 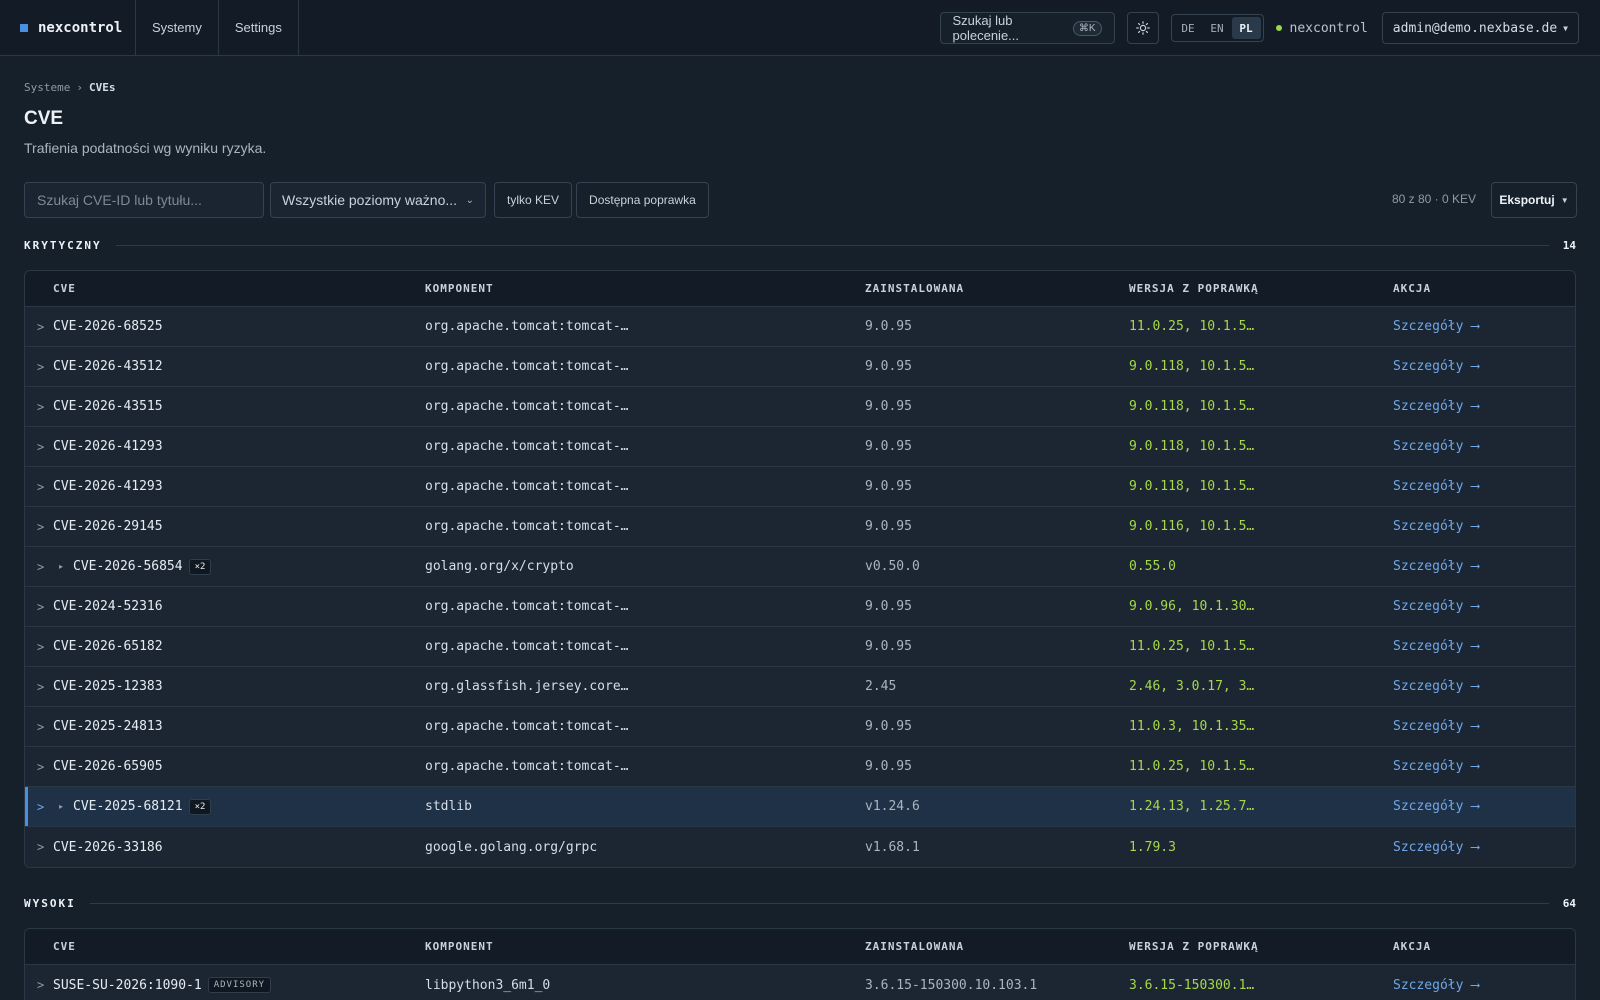 What do you see at coordinates (533, 200) in the screenshot?
I see `kev-only-toggle: tylko KEV` at bounding box center [533, 200].